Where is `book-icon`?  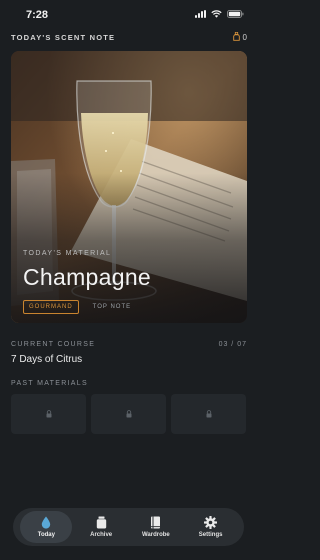 book-icon is located at coordinates (155, 522).